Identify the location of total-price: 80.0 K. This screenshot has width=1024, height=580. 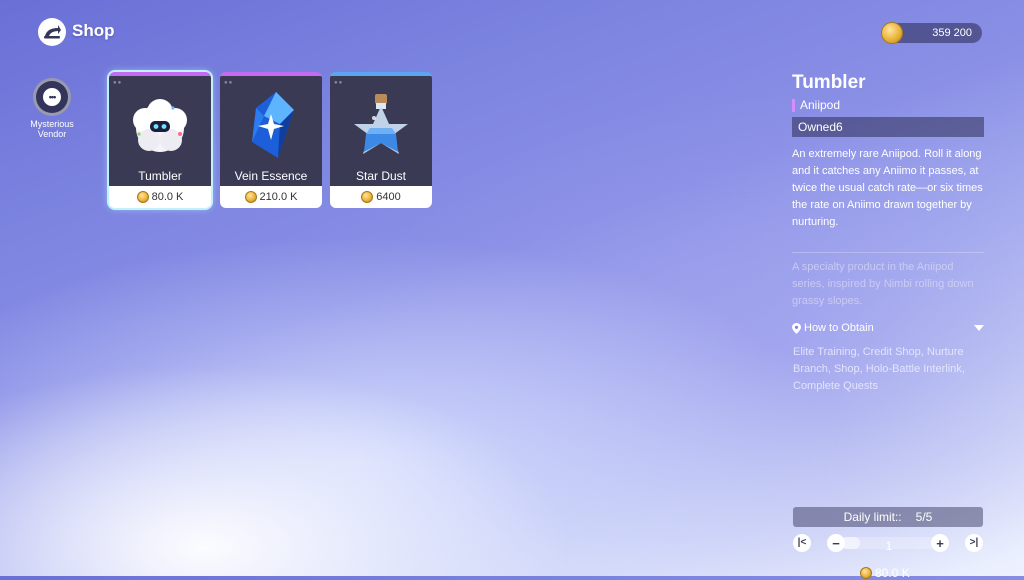
(885, 573).